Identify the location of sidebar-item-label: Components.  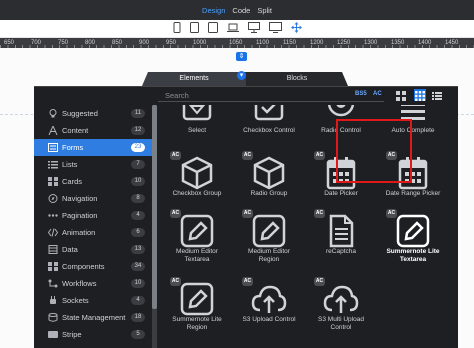
(83, 266).